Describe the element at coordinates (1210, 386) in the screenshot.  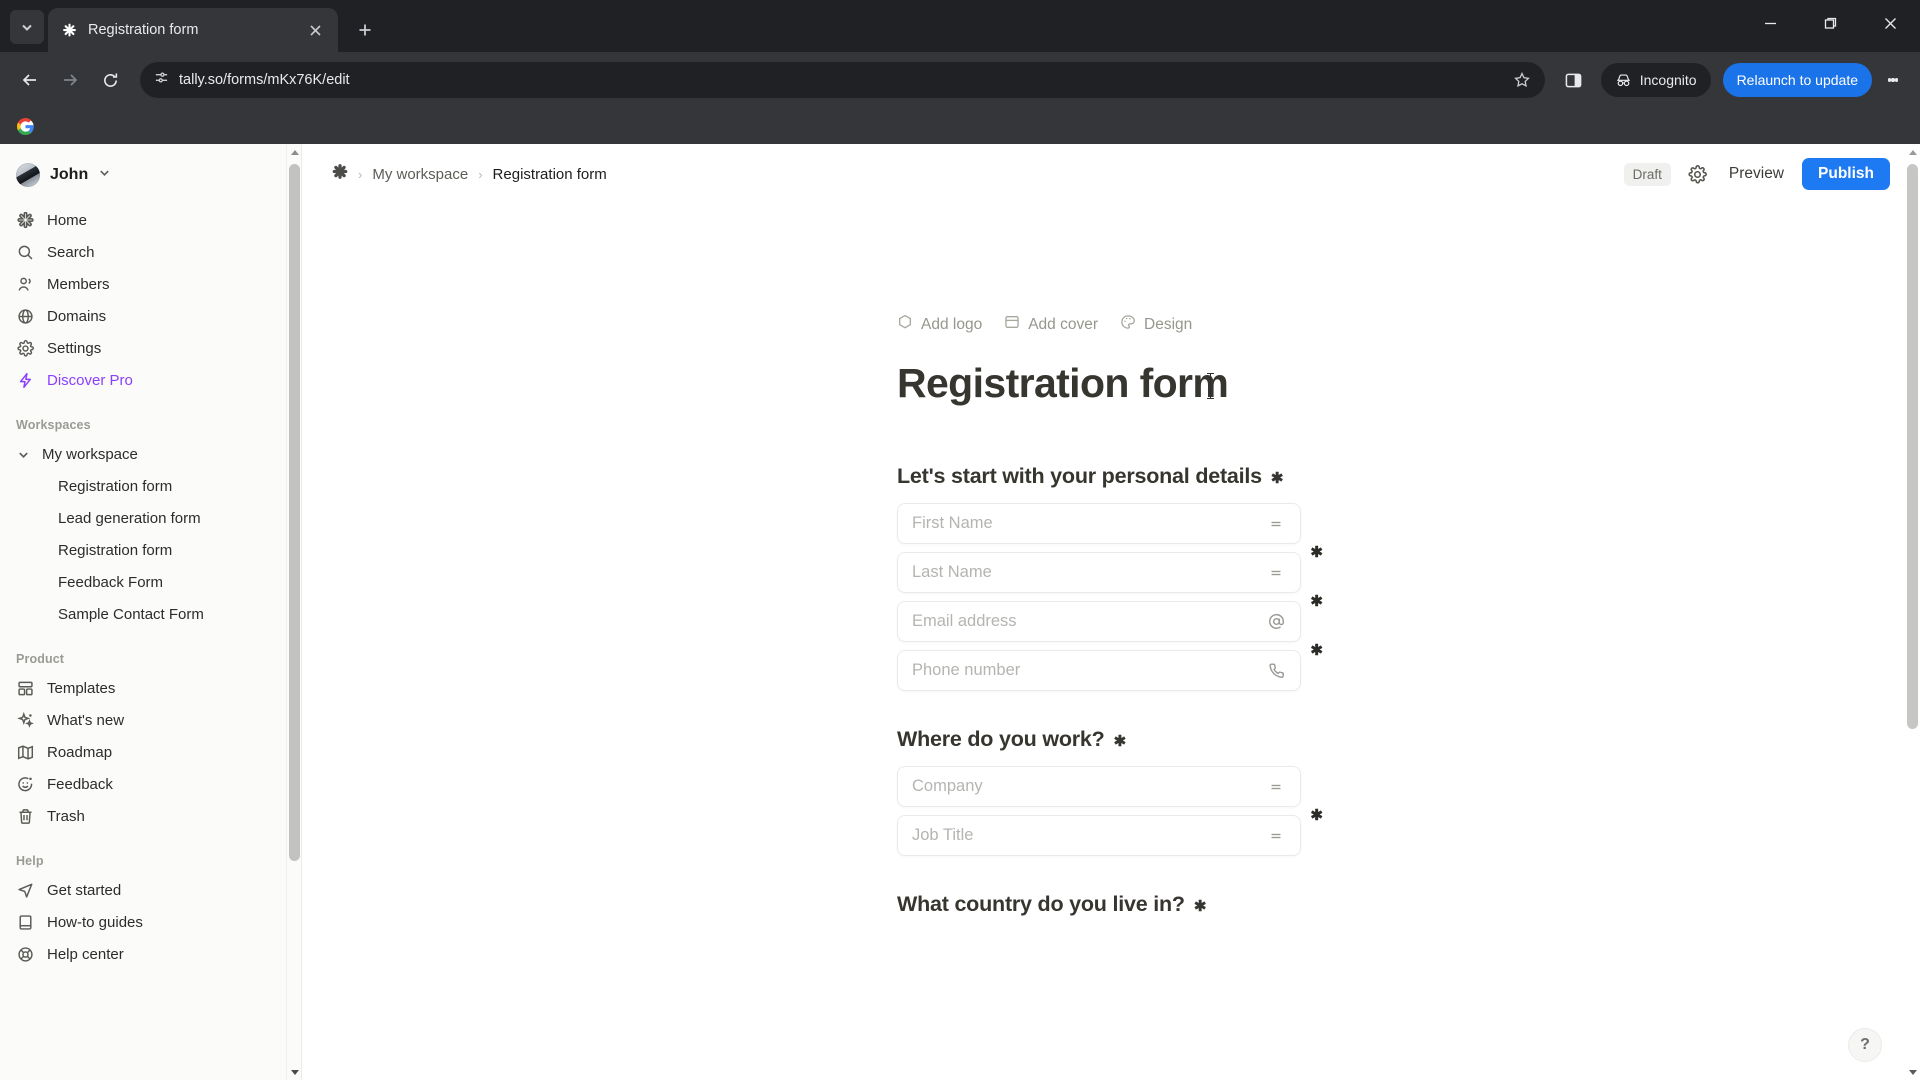
I see `text-cursor` at that location.